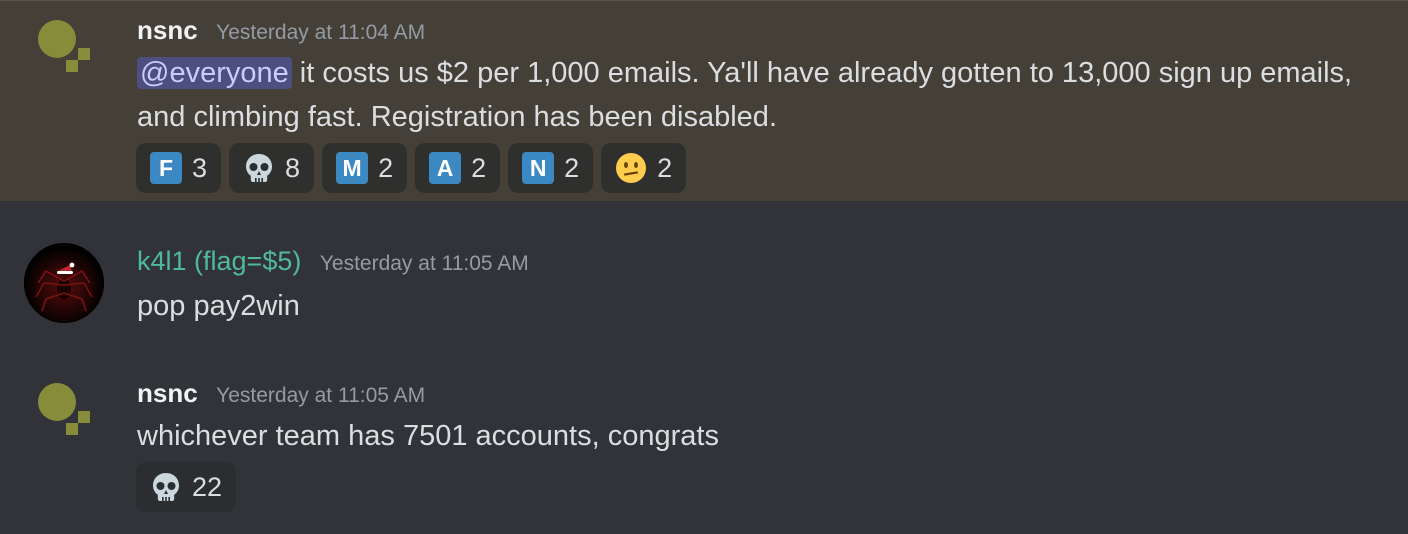  I want to click on reaction-bar: F 3 8 M 2 A 2 N 2 2, so click(411, 168).